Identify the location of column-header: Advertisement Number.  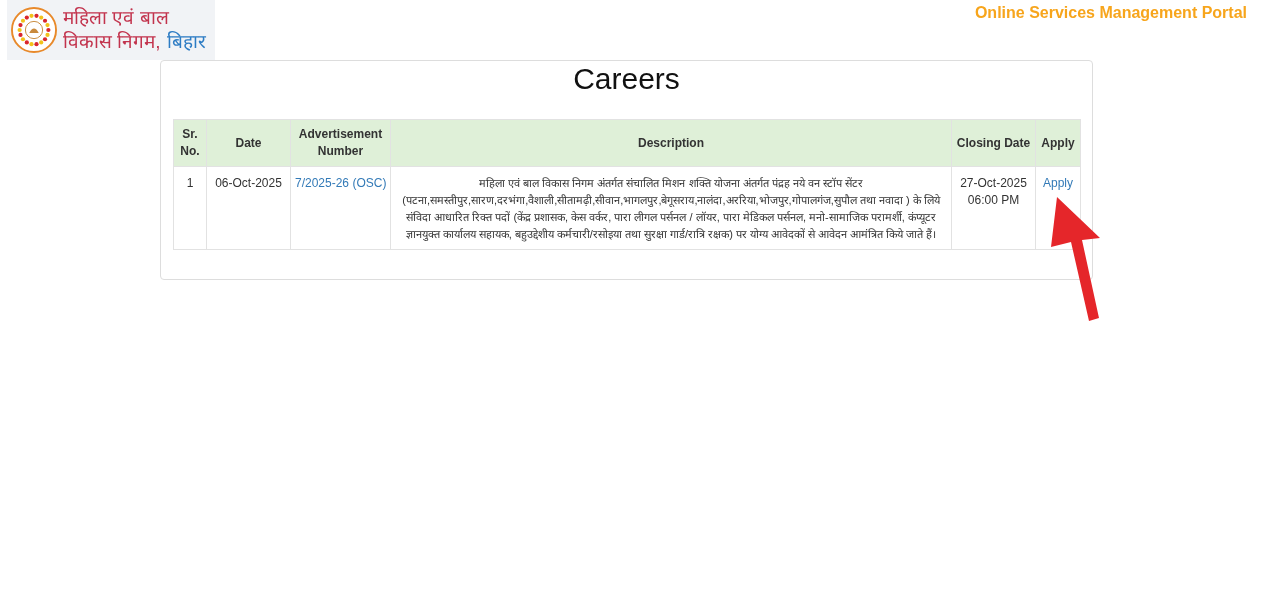
(340, 143).